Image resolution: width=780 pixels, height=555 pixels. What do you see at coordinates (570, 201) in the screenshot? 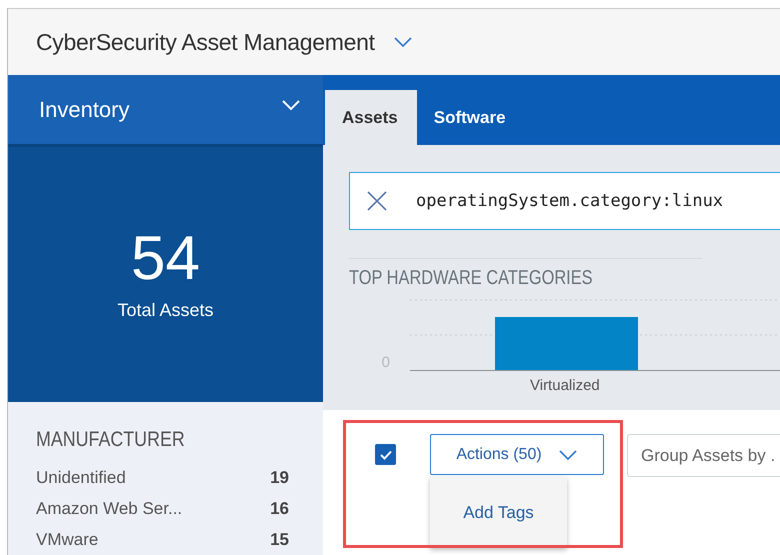
I see `search-query: operatingSystem.category:linux` at bounding box center [570, 201].